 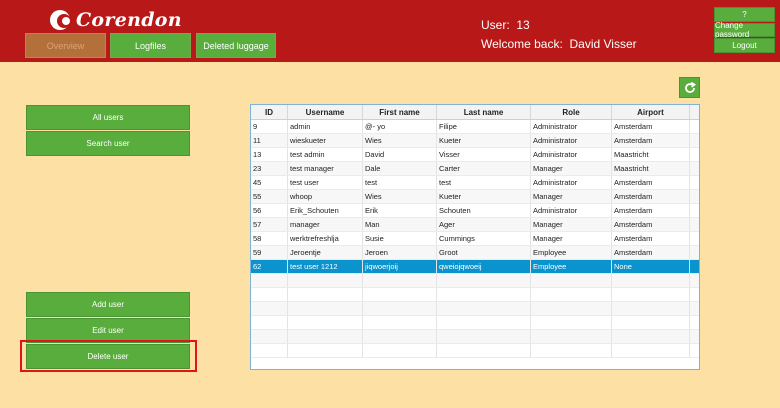 What do you see at coordinates (400, 238) in the screenshot?
I see `cell-first-name: Susie` at bounding box center [400, 238].